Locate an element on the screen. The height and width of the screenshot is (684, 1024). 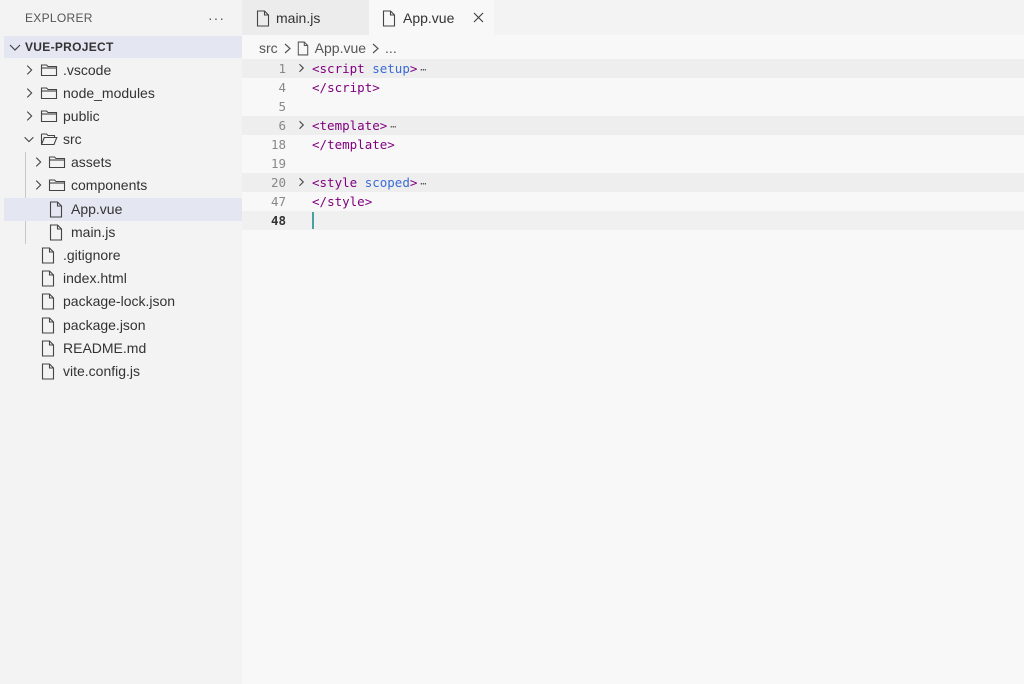
tree-item-readme-md: README.md is located at coordinates (123, 348).